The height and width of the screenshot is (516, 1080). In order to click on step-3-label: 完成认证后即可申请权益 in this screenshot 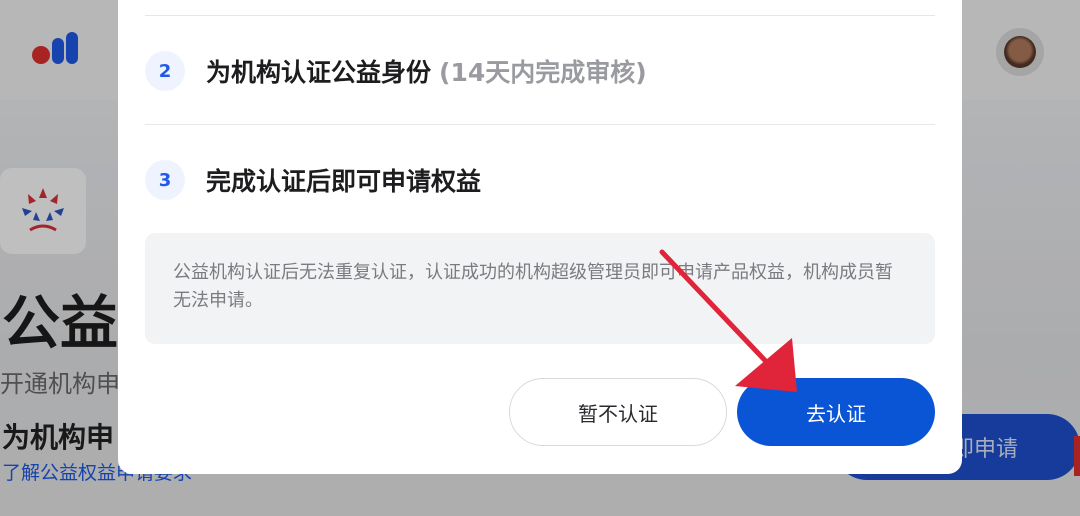, I will do `click(344, 181)`.